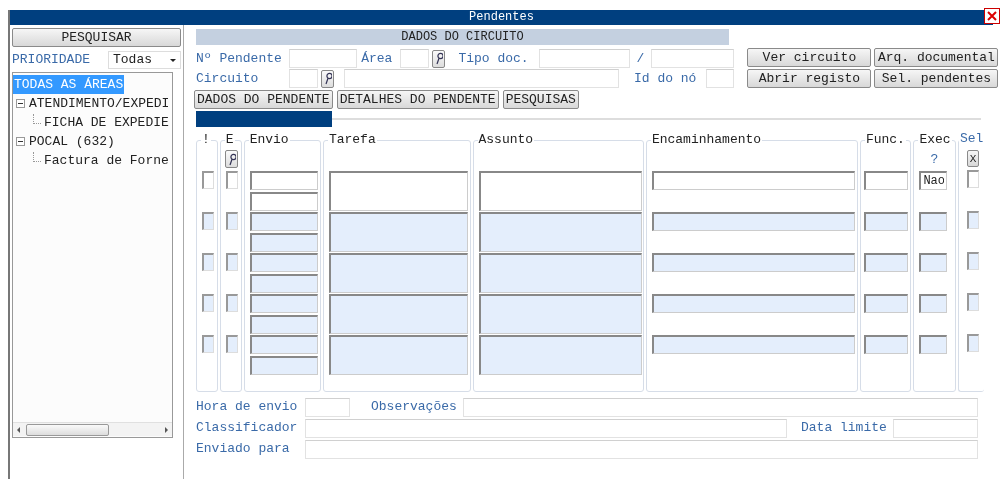 The image size is (1005, 479). I want to click on priority-label: PRIORIDADE, so click(51, 60).